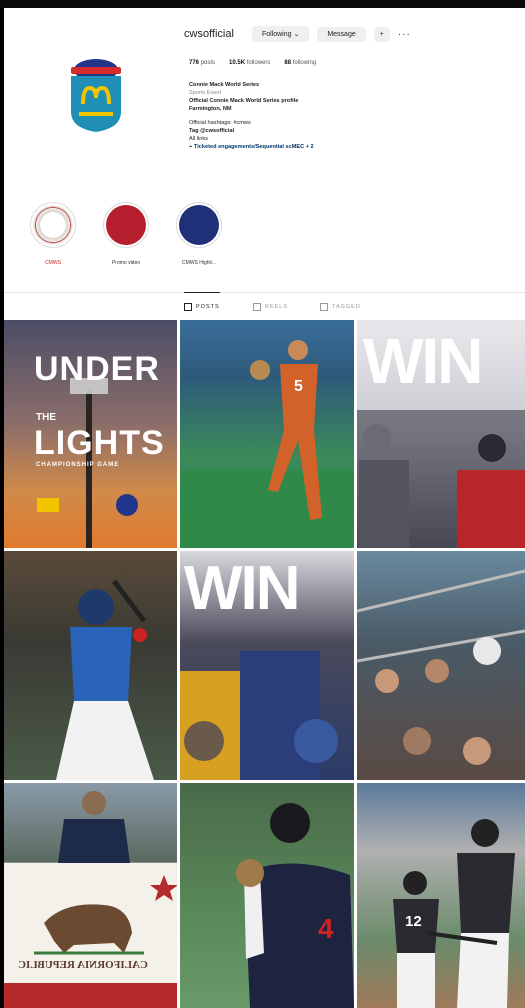  I want to click on posts-stat: 776 posts, so click(202, 63).